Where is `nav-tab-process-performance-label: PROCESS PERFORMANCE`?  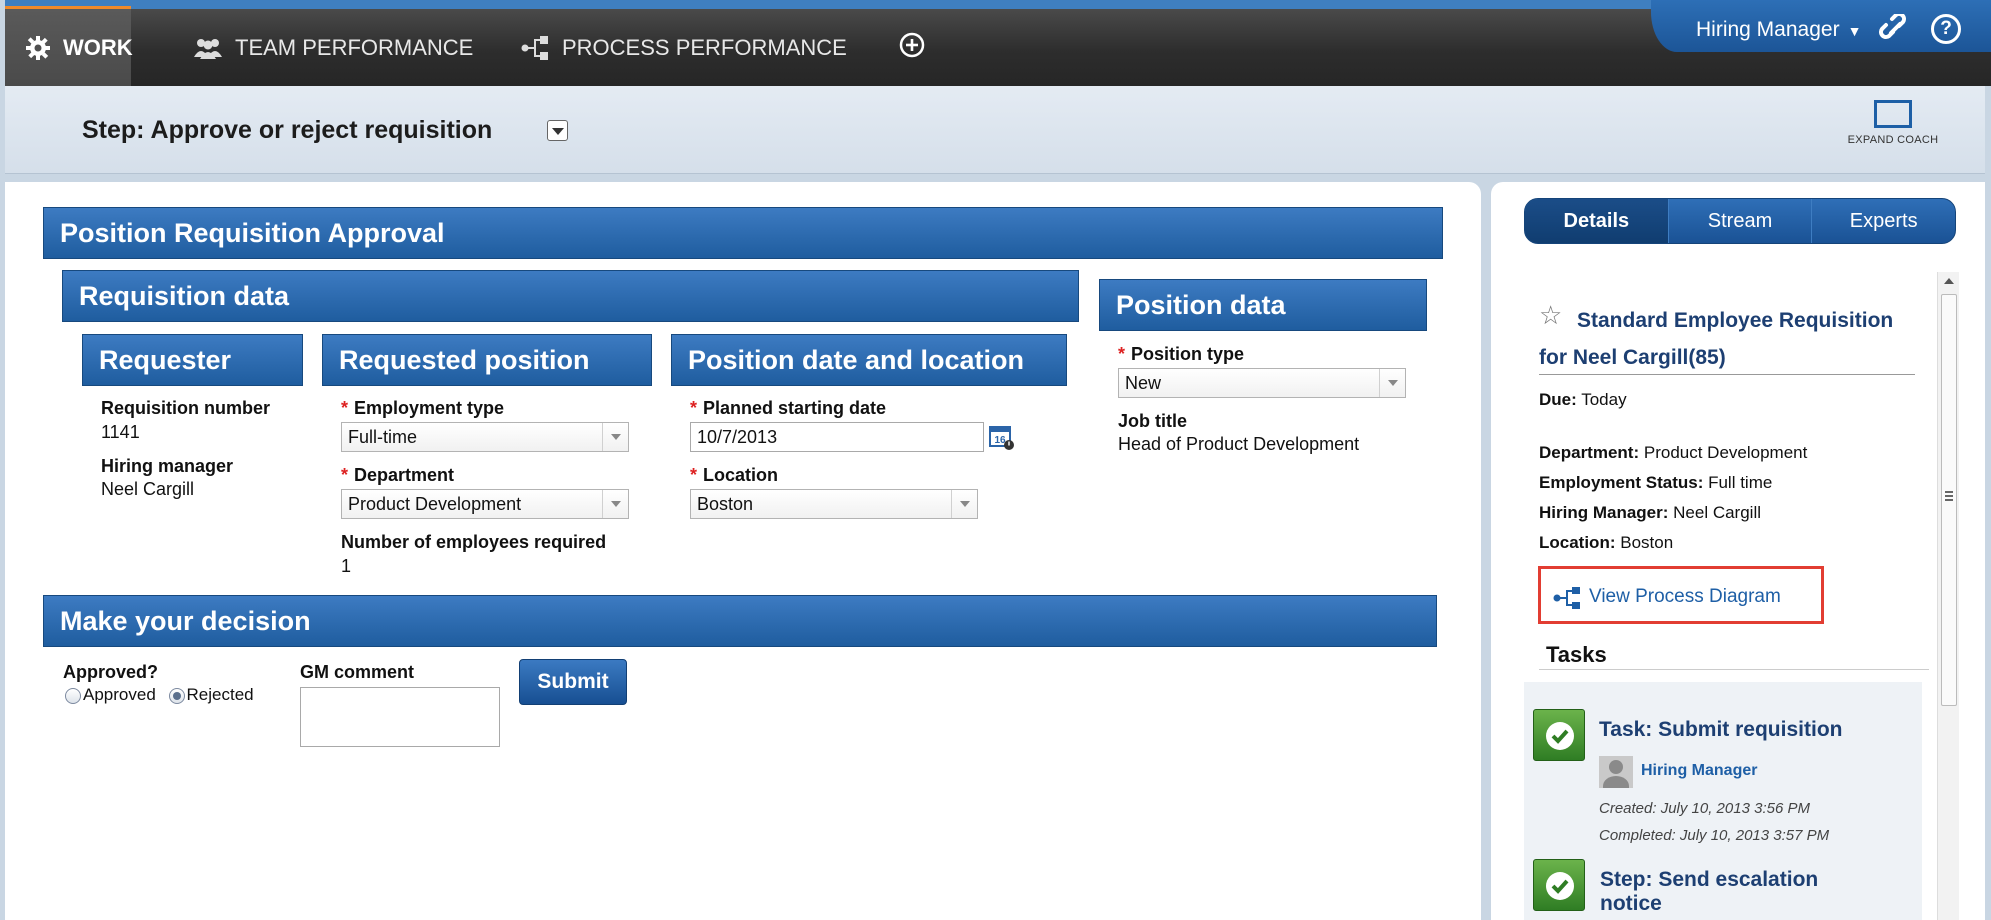
nav-tab-process-performance-label: PROCESS PERFORMANCE is located at coordinates (704, 47).